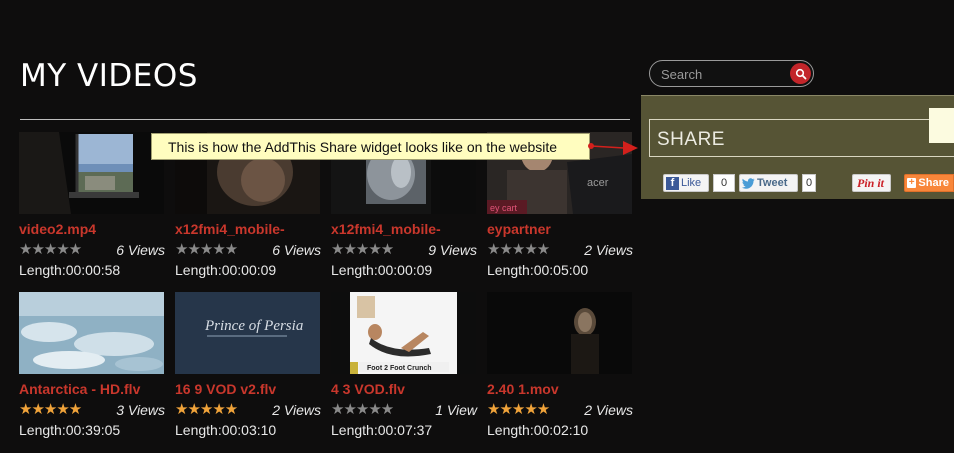 The width and height of the screenshot is (954, 453). I want to click on addthis-share-panel: SHARE f Like 0 Tweet 0 Pin it + Share, so click(797, 147).